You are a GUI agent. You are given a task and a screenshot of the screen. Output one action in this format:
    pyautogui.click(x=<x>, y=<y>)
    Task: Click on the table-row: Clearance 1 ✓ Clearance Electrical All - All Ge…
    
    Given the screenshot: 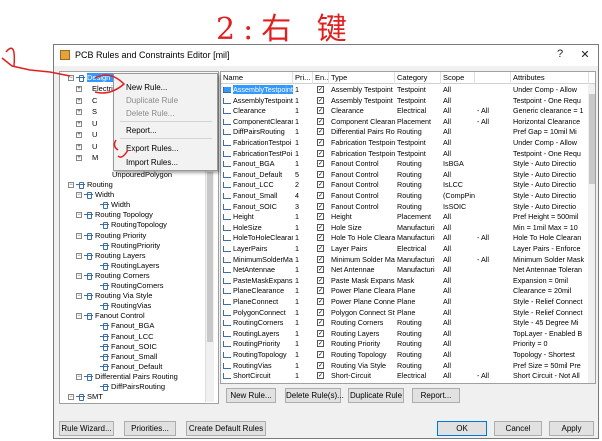 What is the action you would take?
    pyautogui.click(x=405, y=111)
    